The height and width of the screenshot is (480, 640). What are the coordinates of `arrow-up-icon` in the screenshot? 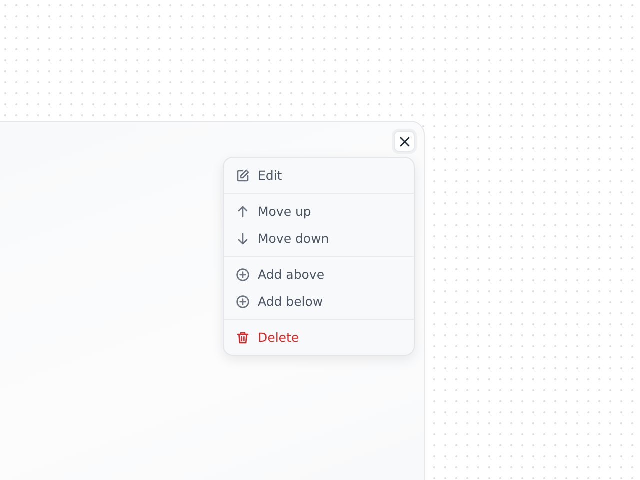 It's located at (243, 211).